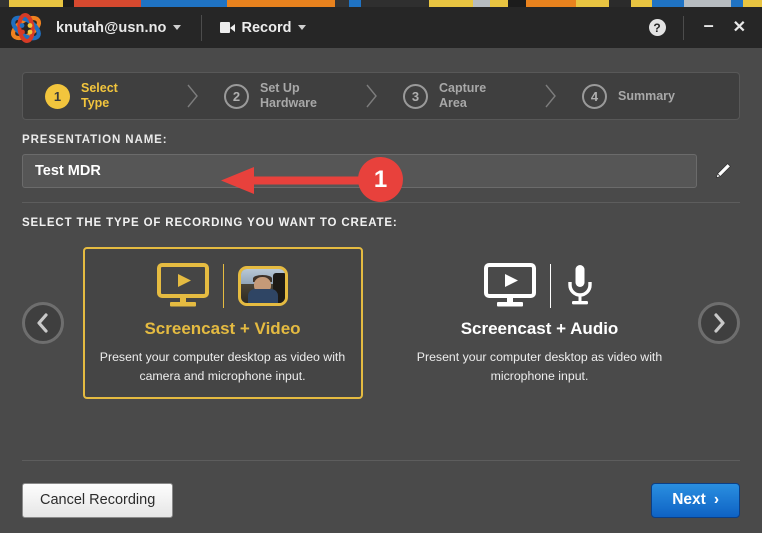  I want to click on step-4-number: 4, so click(594, 96).